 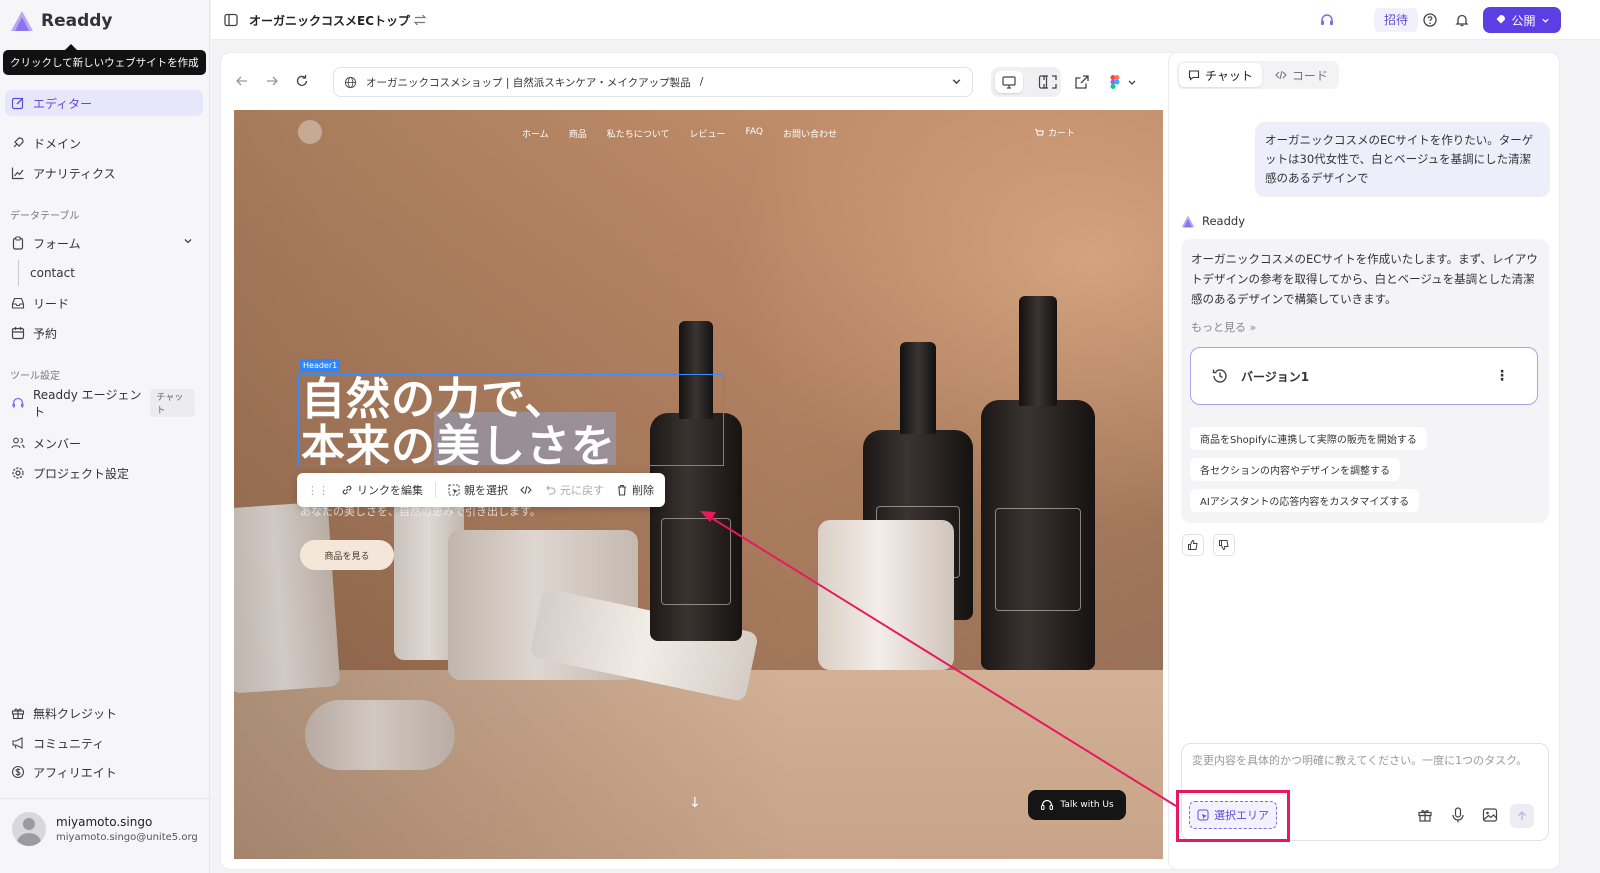 I want to click on chat-tabs: チャット コード, so click(x=1258, y=75).